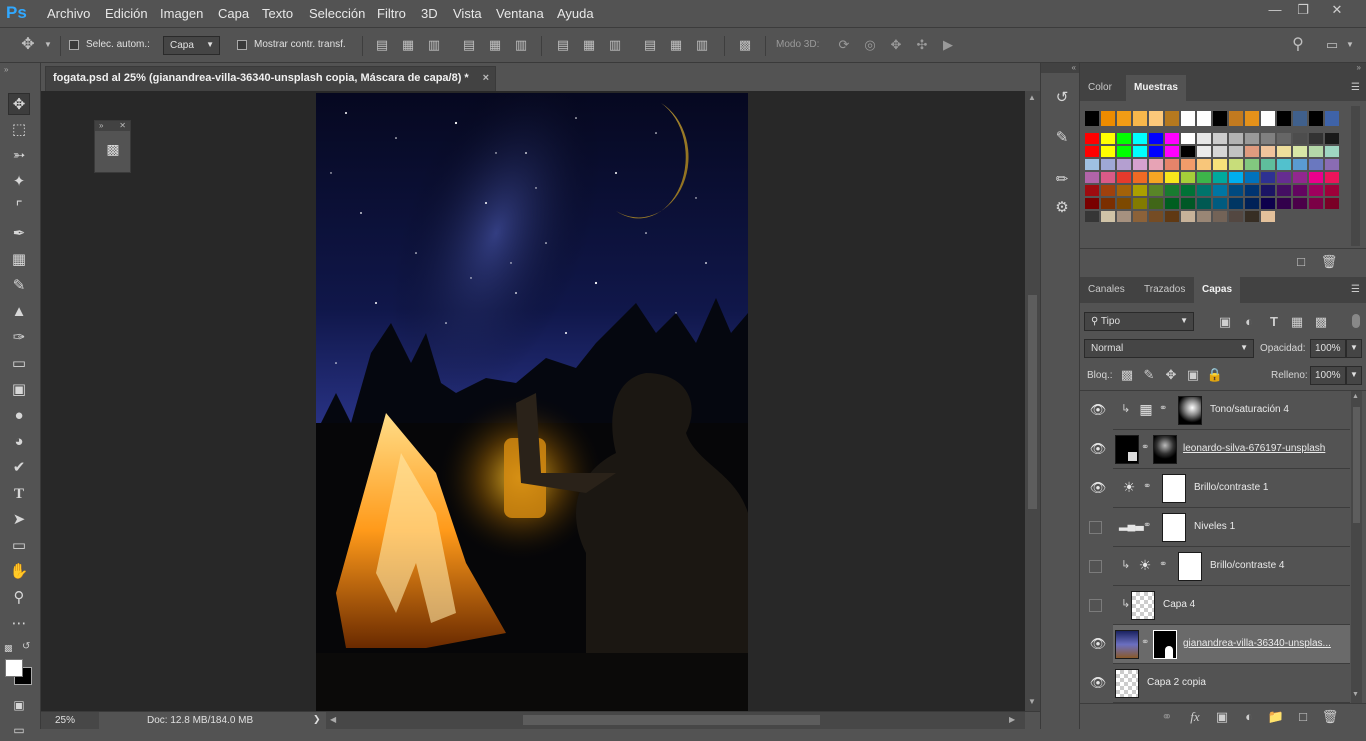  Describe the element at coordinates (391, 13) in the screenshot. I see `menu-filtro: Filtro` at that location.